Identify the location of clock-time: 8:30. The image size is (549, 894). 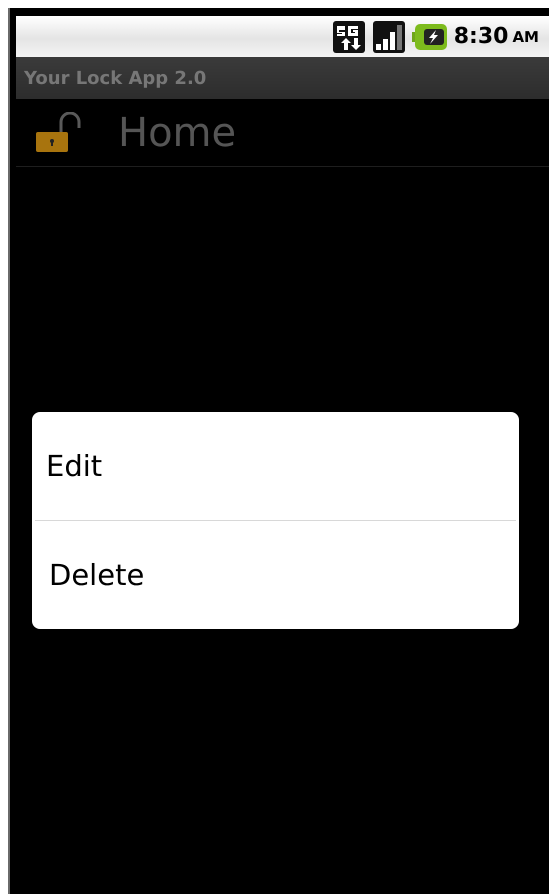
(481, 36).